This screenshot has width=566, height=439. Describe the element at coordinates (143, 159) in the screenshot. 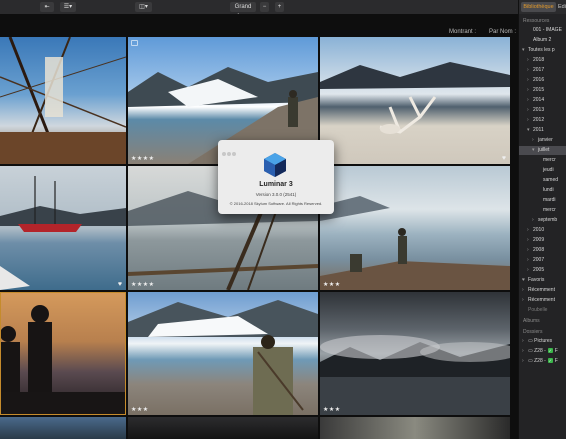

I see `rating-stars: ★★★★` at that location.